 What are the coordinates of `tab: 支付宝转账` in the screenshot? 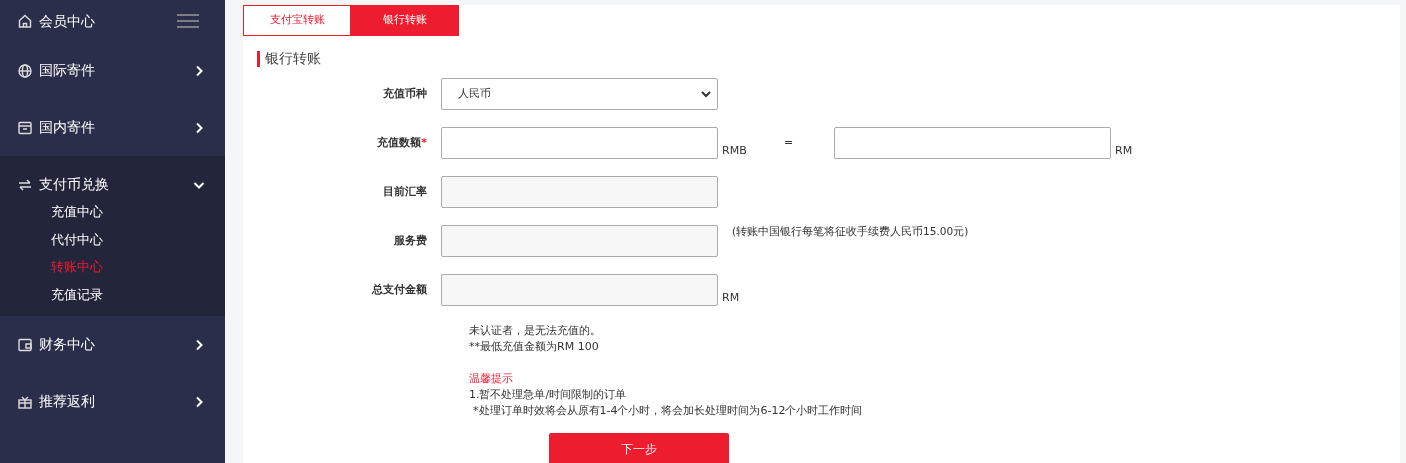 It's located at (297, 20).